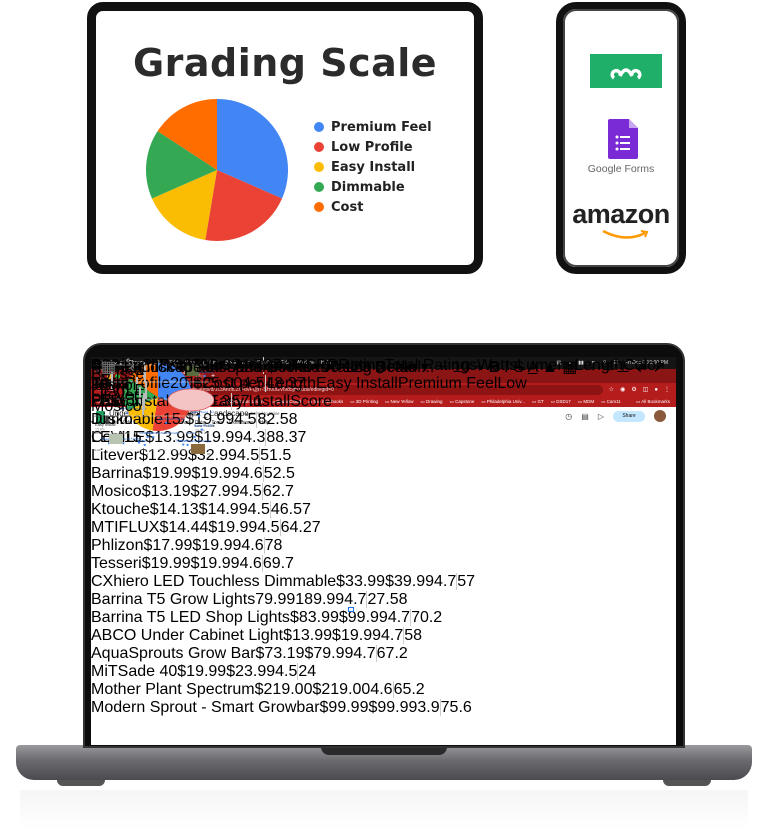 The height and width of the screenshot is (838, 768). I want to click on grid-view-icon: ▦ ‹, so click(113, 367).